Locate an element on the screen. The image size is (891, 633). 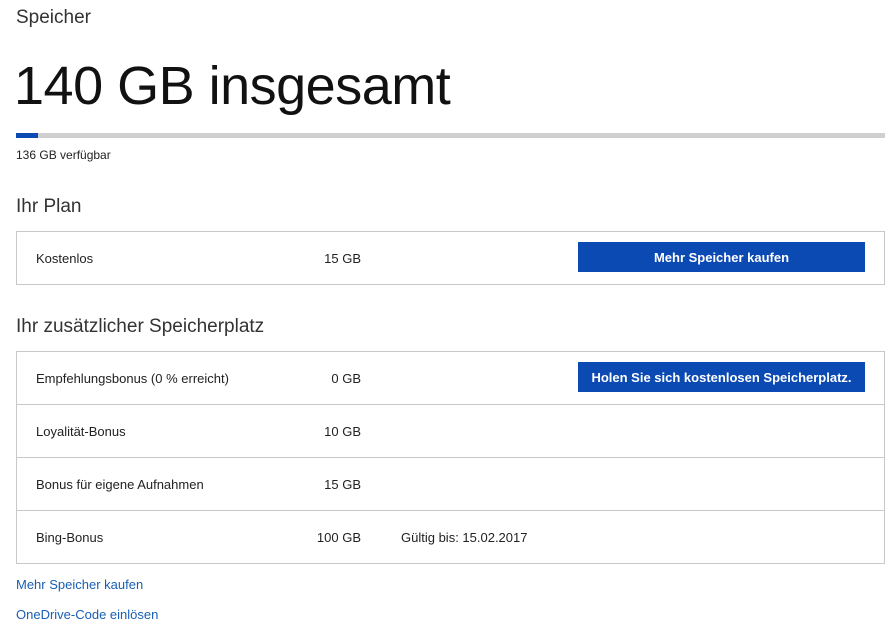
row-size: 0 GB is located at coordinates (346, 378).